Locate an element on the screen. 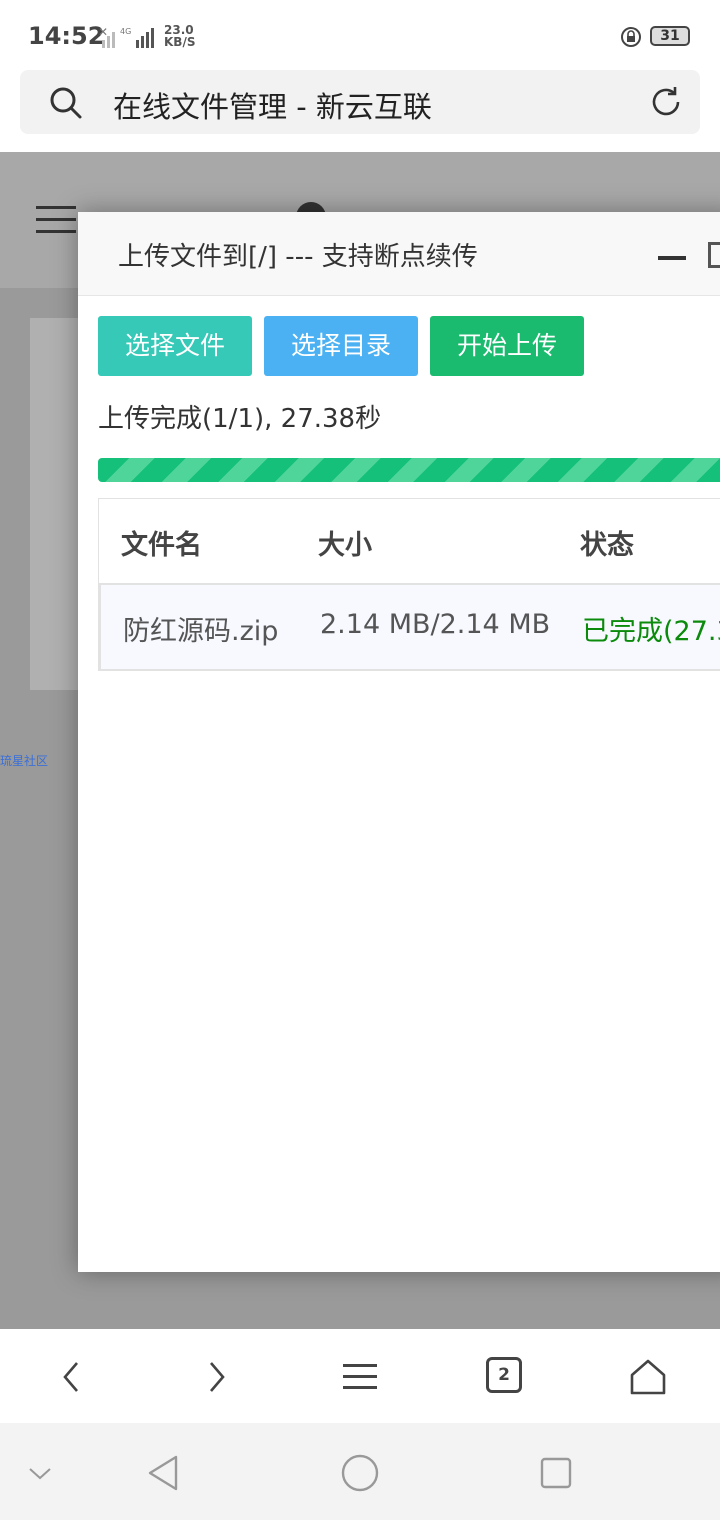 This screenshot has height=1520, width=720. header-status: 状态 is located at coordinates (607, 545).